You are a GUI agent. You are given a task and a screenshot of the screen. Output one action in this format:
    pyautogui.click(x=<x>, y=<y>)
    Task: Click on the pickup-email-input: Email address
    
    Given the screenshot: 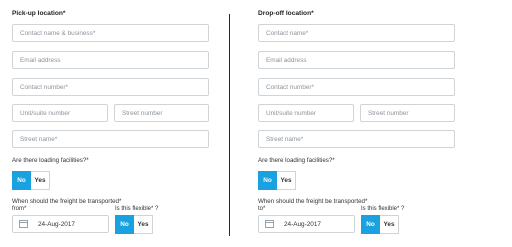 What is the action you would take?
    pyautogui.click(x=110, y=60)
    